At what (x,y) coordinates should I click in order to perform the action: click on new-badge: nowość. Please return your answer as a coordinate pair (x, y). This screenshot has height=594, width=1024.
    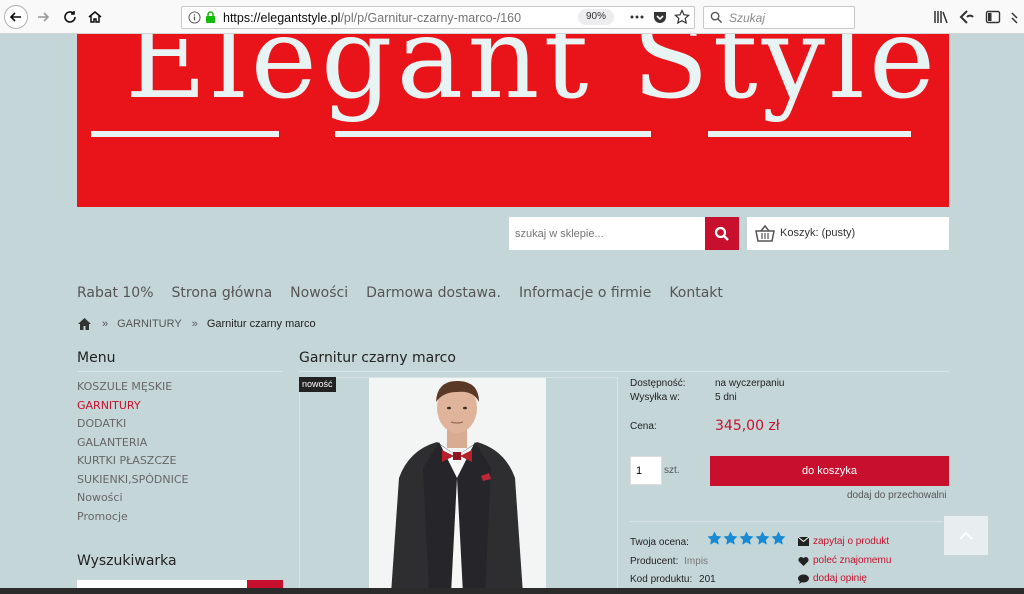
    Looking at the image, I should click on (317, 384).